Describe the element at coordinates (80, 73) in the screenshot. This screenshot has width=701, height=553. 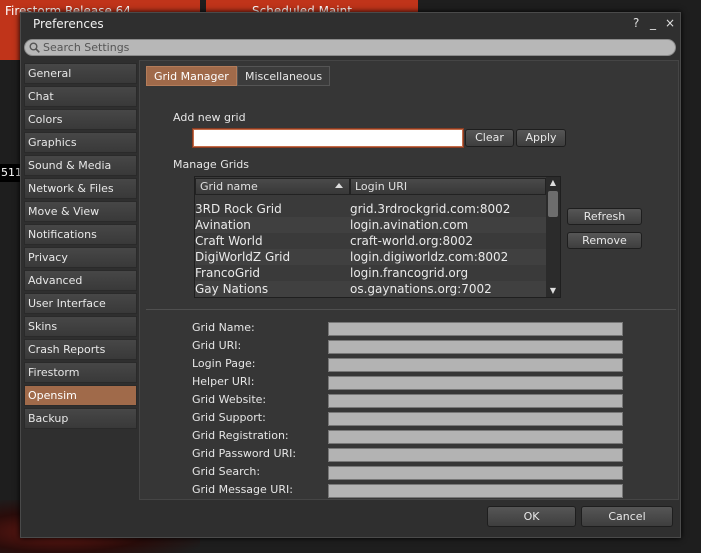
I see `category-general: General` at that location.